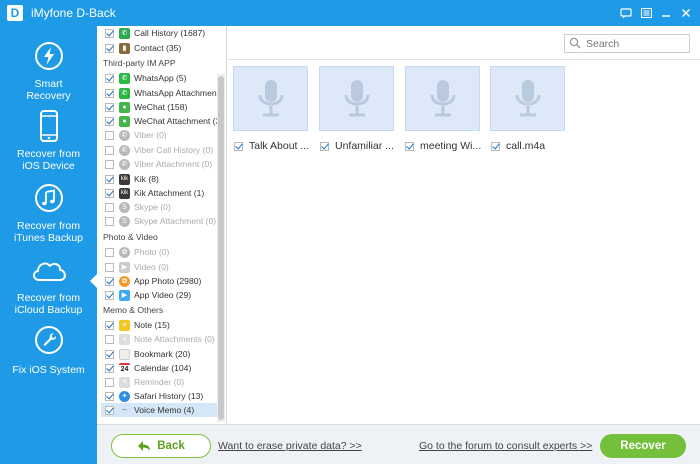 This screenshot has height=464, width=700. What do you see at coordinates (646, 13) in the screenshot?
I see `menu-icon` at bounding box center [646, 13].